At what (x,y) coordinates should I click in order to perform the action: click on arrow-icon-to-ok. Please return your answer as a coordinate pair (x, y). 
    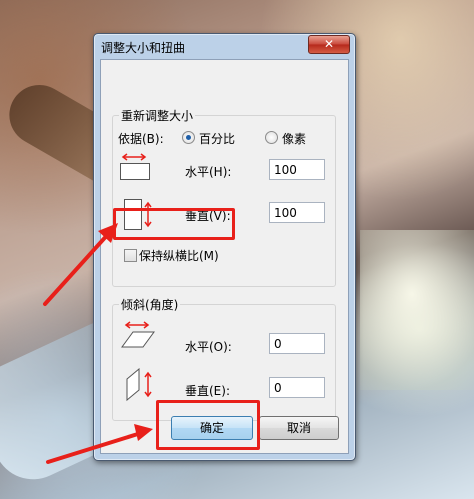
    Looking at the image, I should click on (99, 444).